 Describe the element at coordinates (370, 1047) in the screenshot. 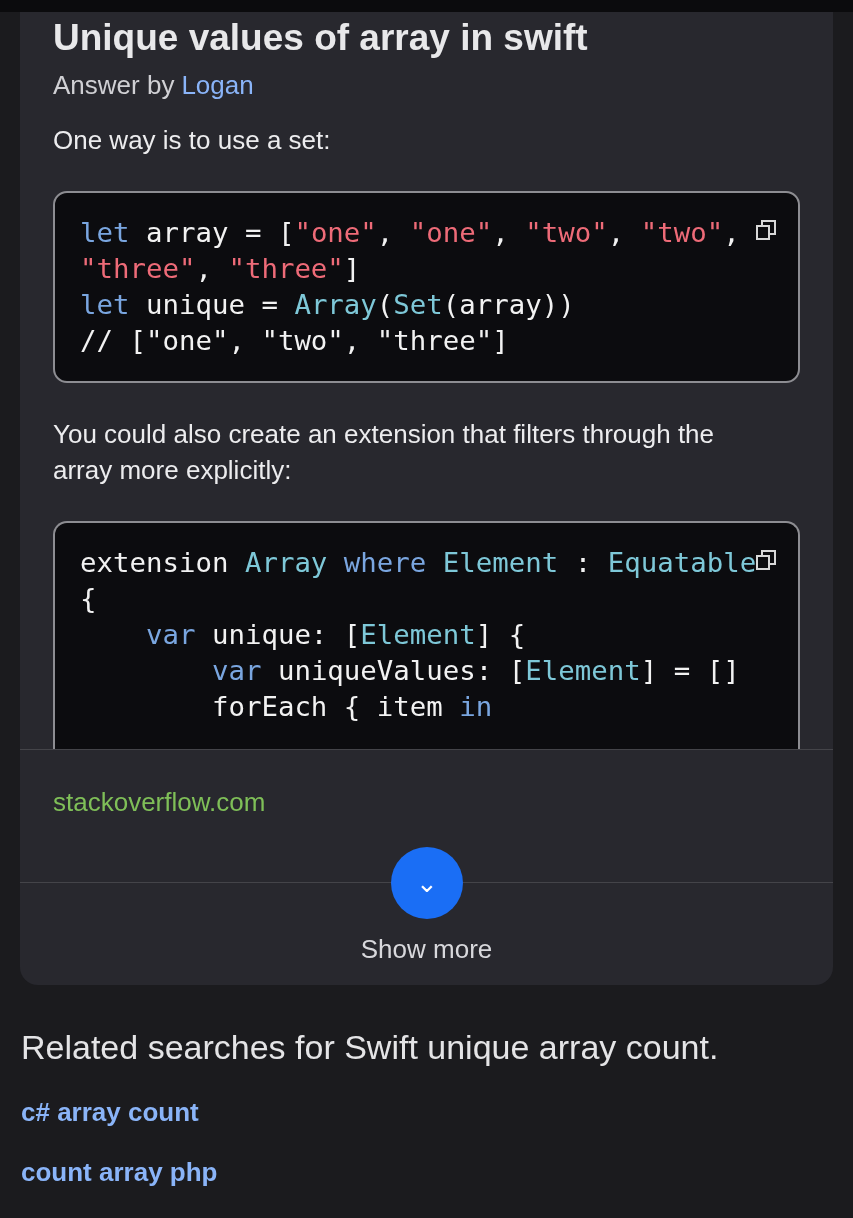

I see `related-searches-heading: Related searches for Swift unique array count.` at that location.